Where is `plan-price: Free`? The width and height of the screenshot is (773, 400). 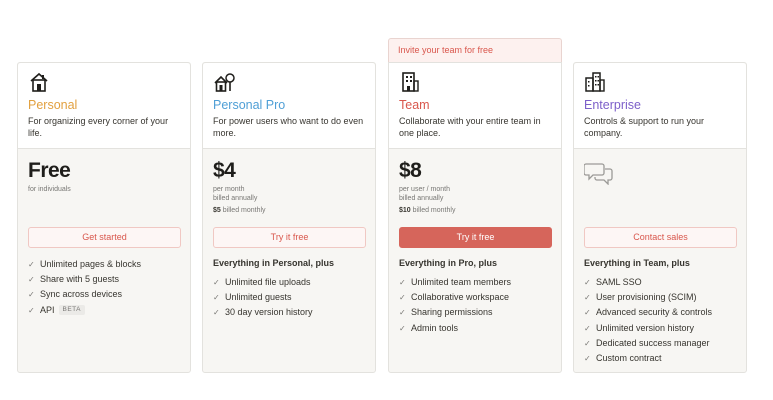
plan-price: Free is located at coordinates (49, 170).